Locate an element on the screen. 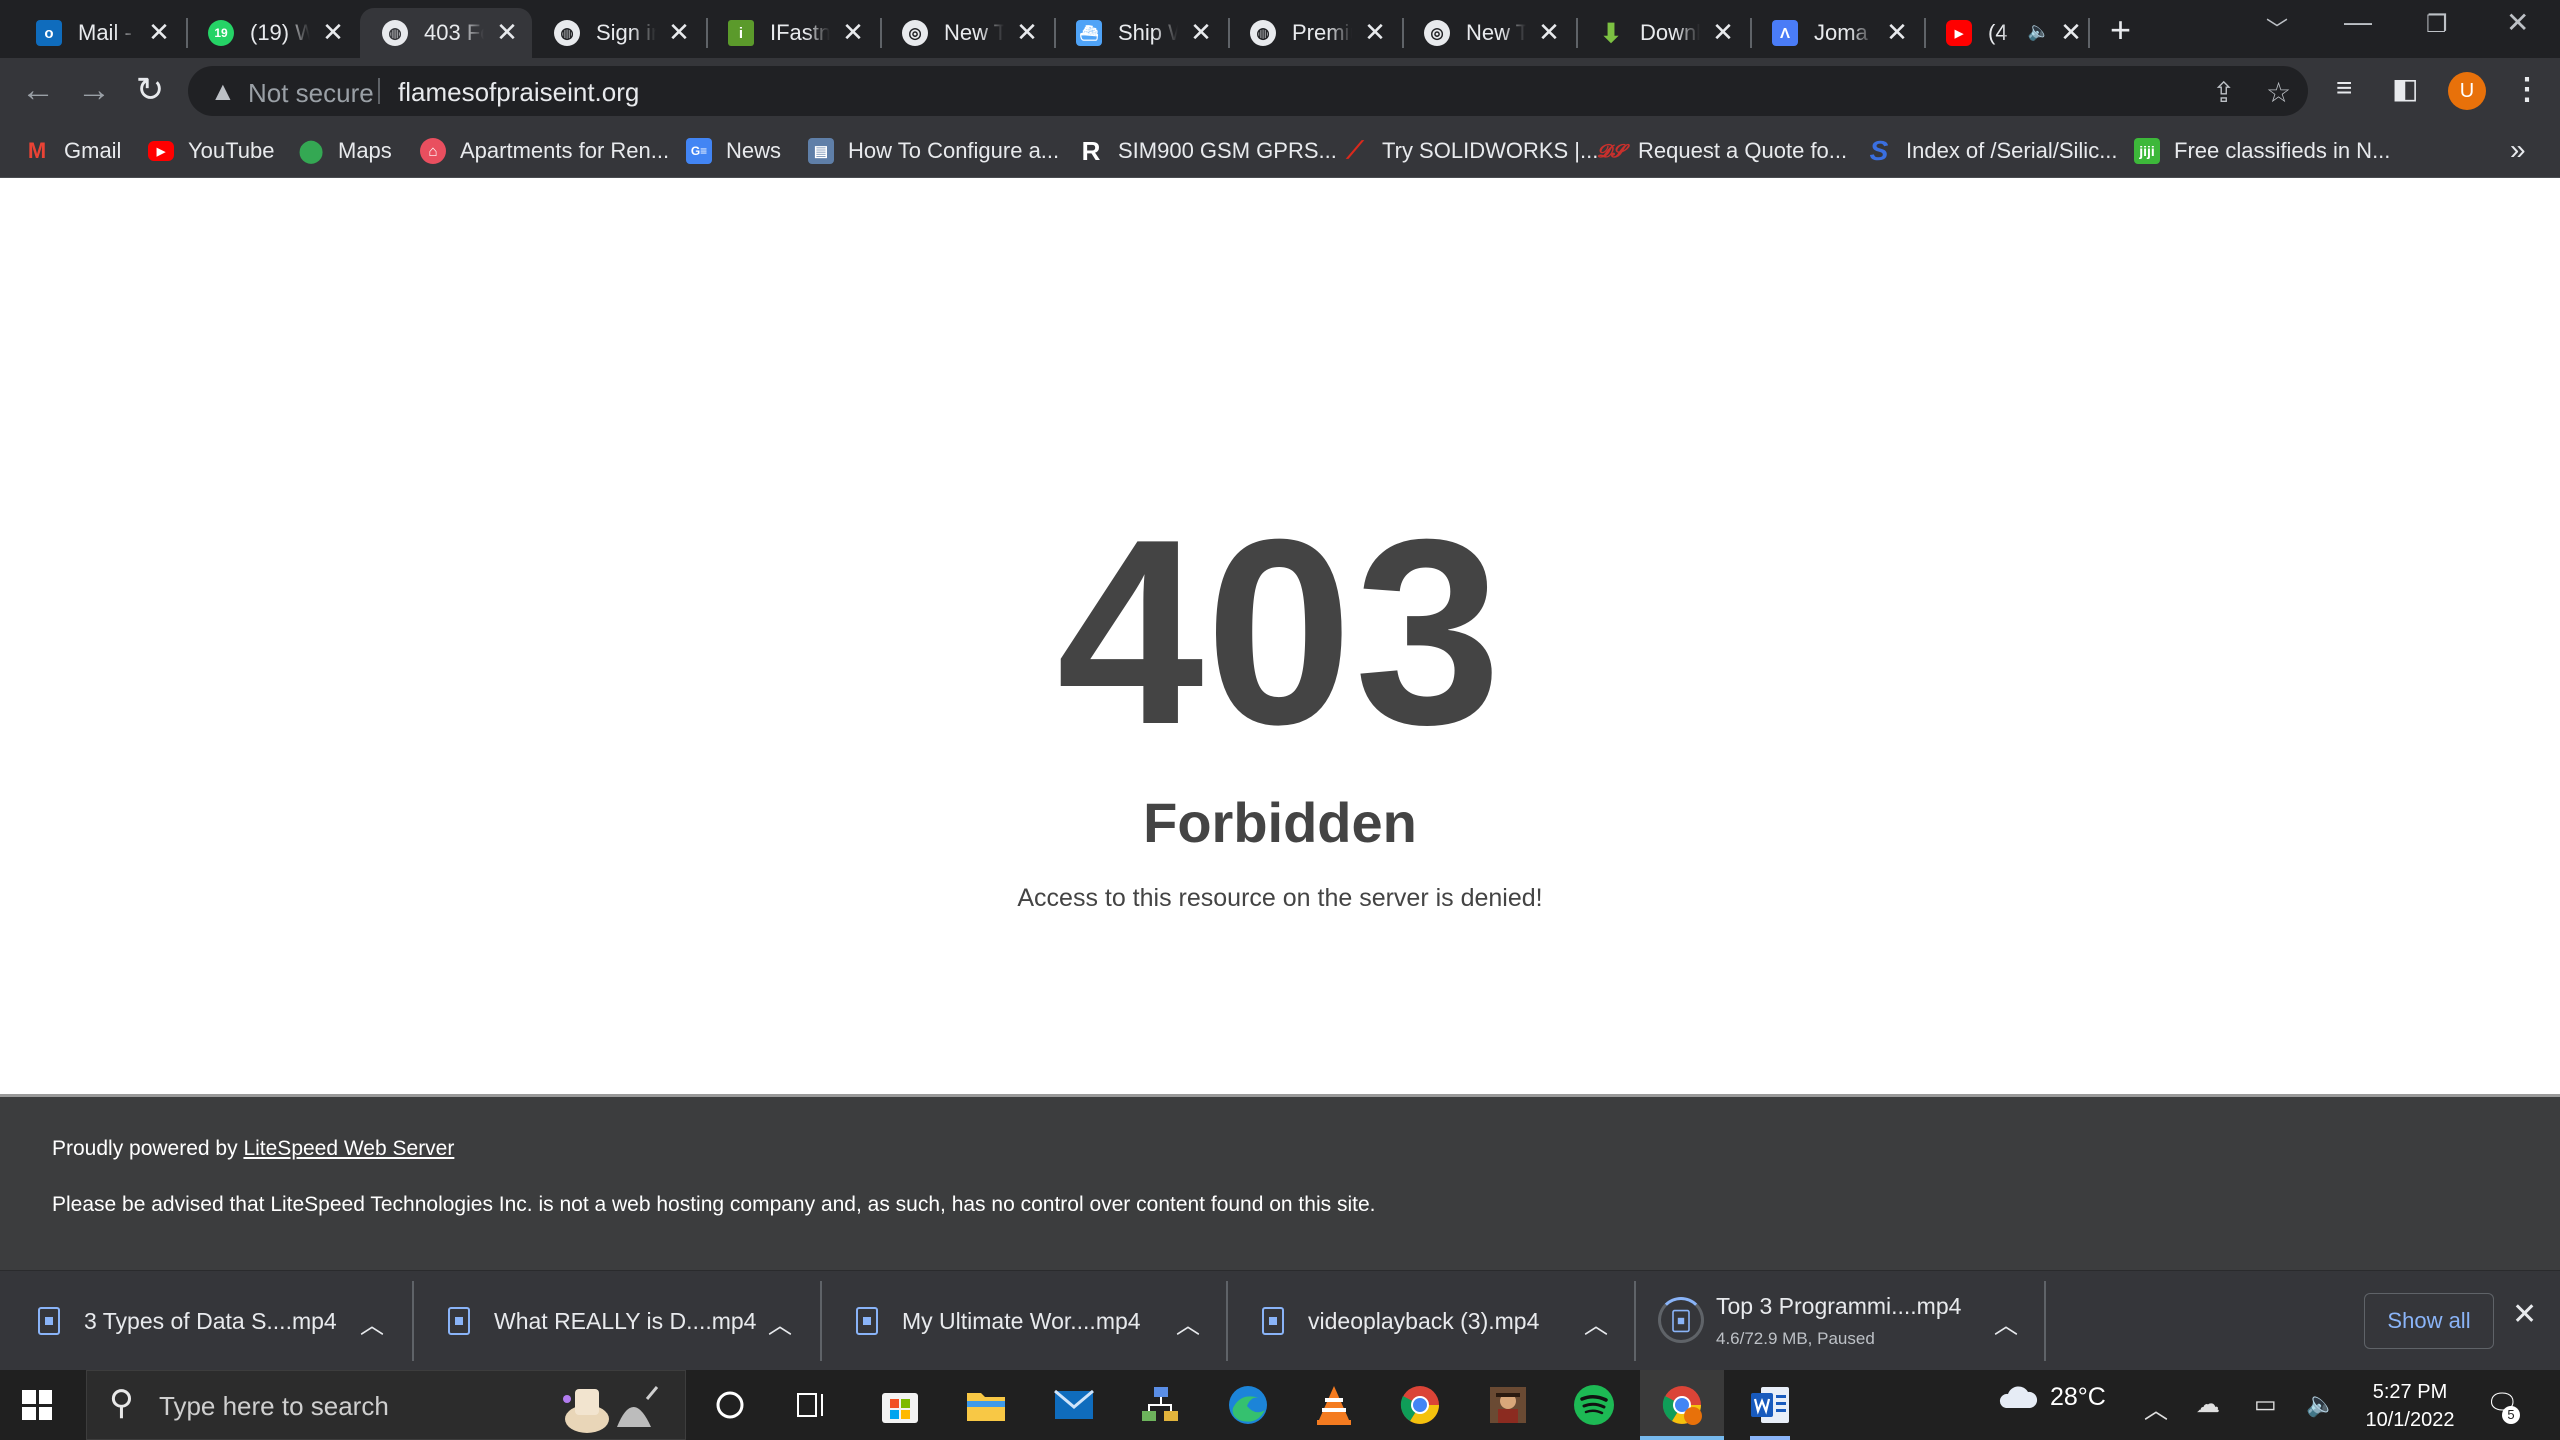 The height and width of the screenshot is (1440, 2560). side-panel-icon: ◧ is located at coordinates (2405, 88).